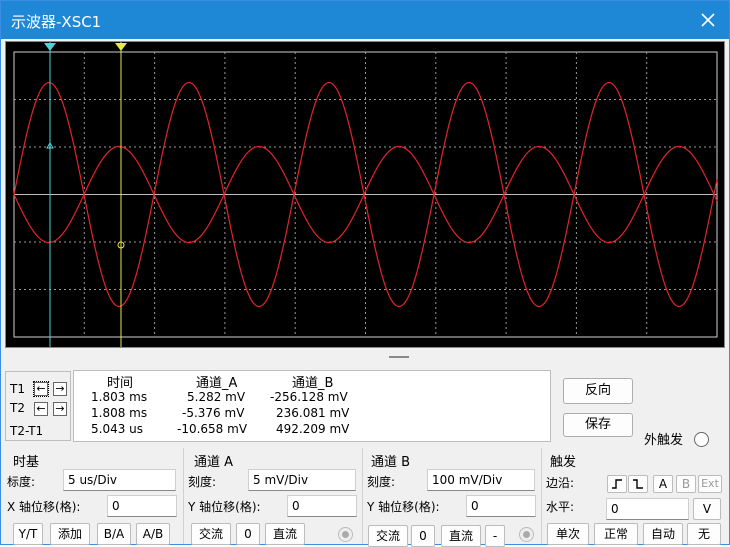 This screenshot has width=730, height=547. I want to click on window-title: 示波器-XSC1, so click(56, 22).